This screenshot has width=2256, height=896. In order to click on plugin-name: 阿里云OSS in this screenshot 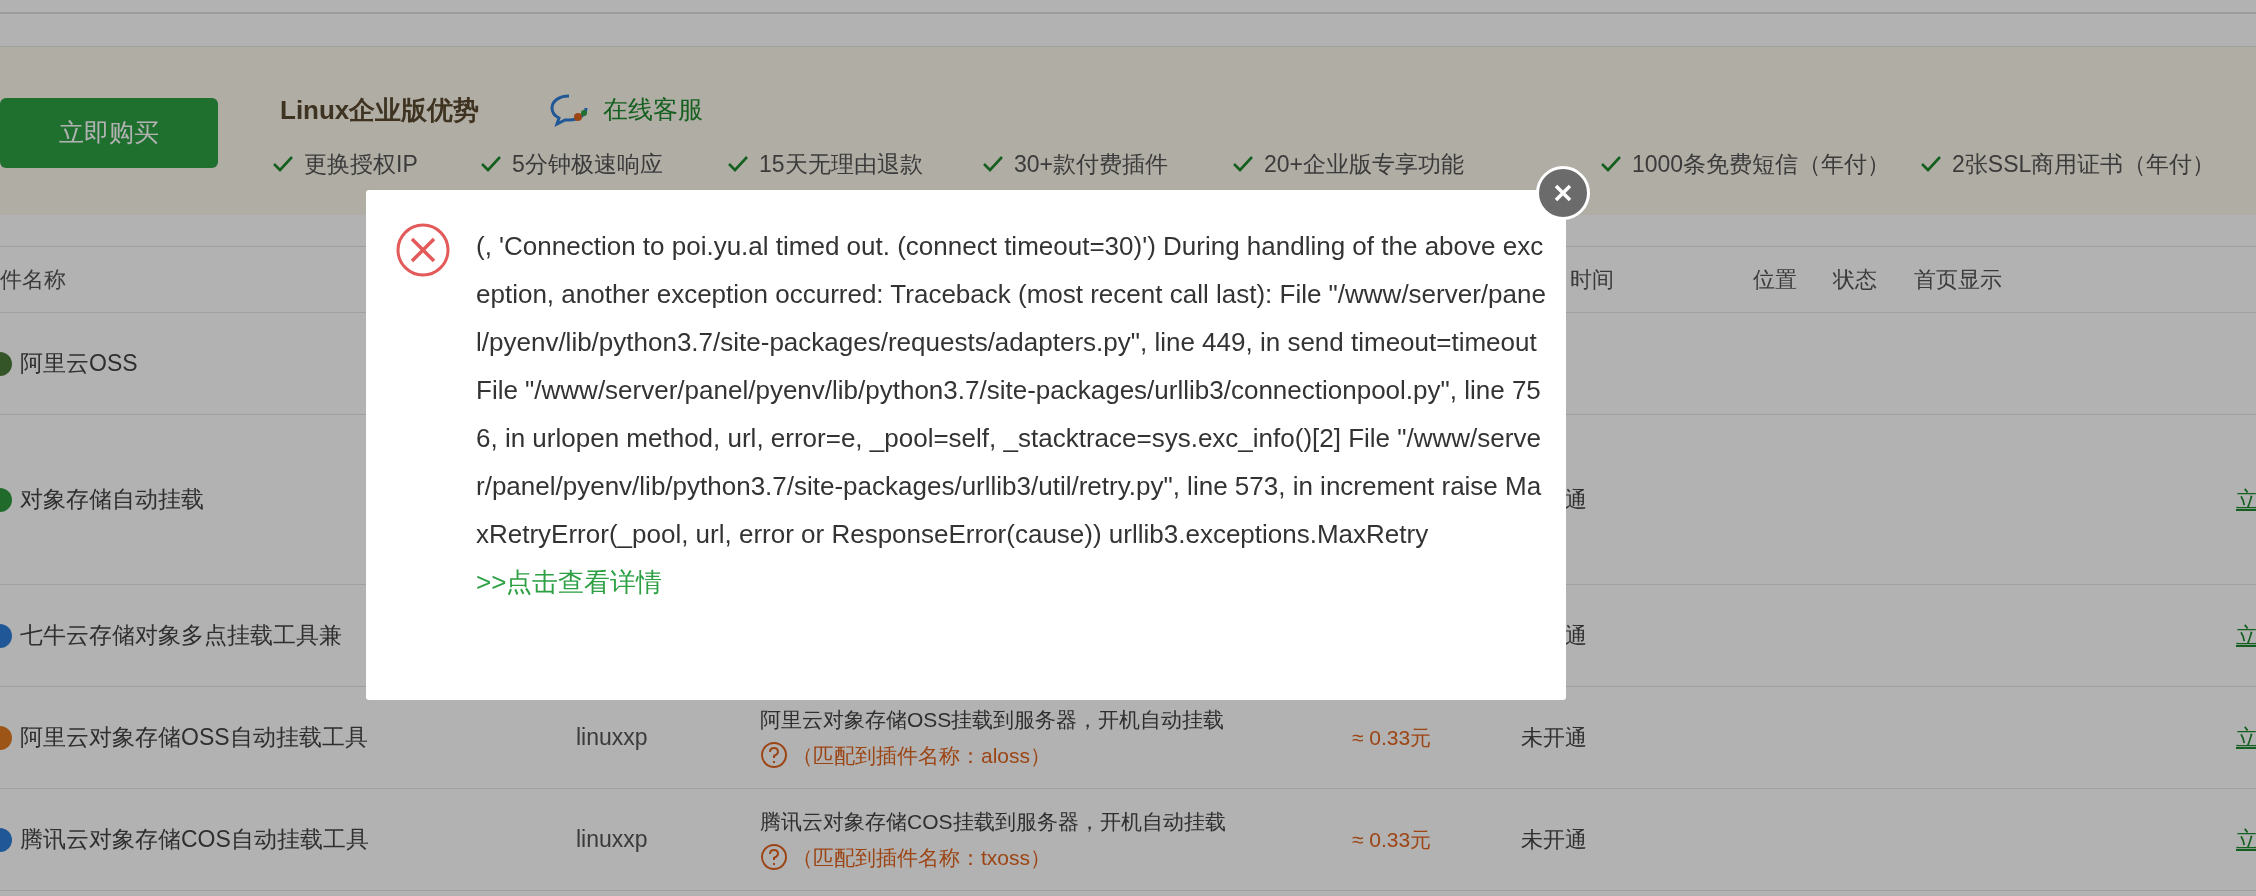, I will do `click(79, 364)`.